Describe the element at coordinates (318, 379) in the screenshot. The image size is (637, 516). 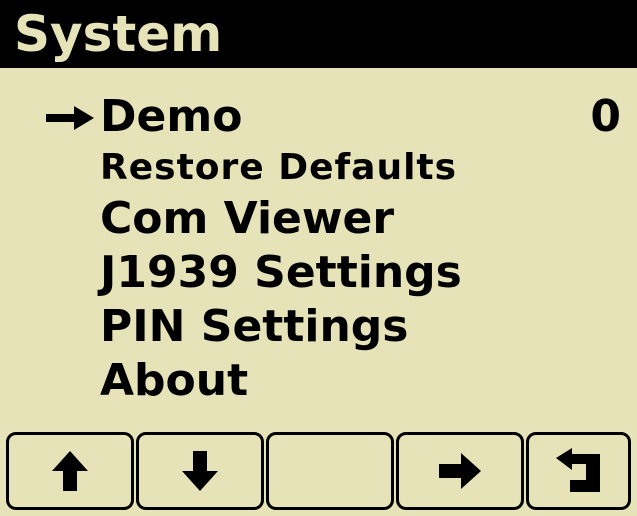
I see `menu-item-about: About` at that location.